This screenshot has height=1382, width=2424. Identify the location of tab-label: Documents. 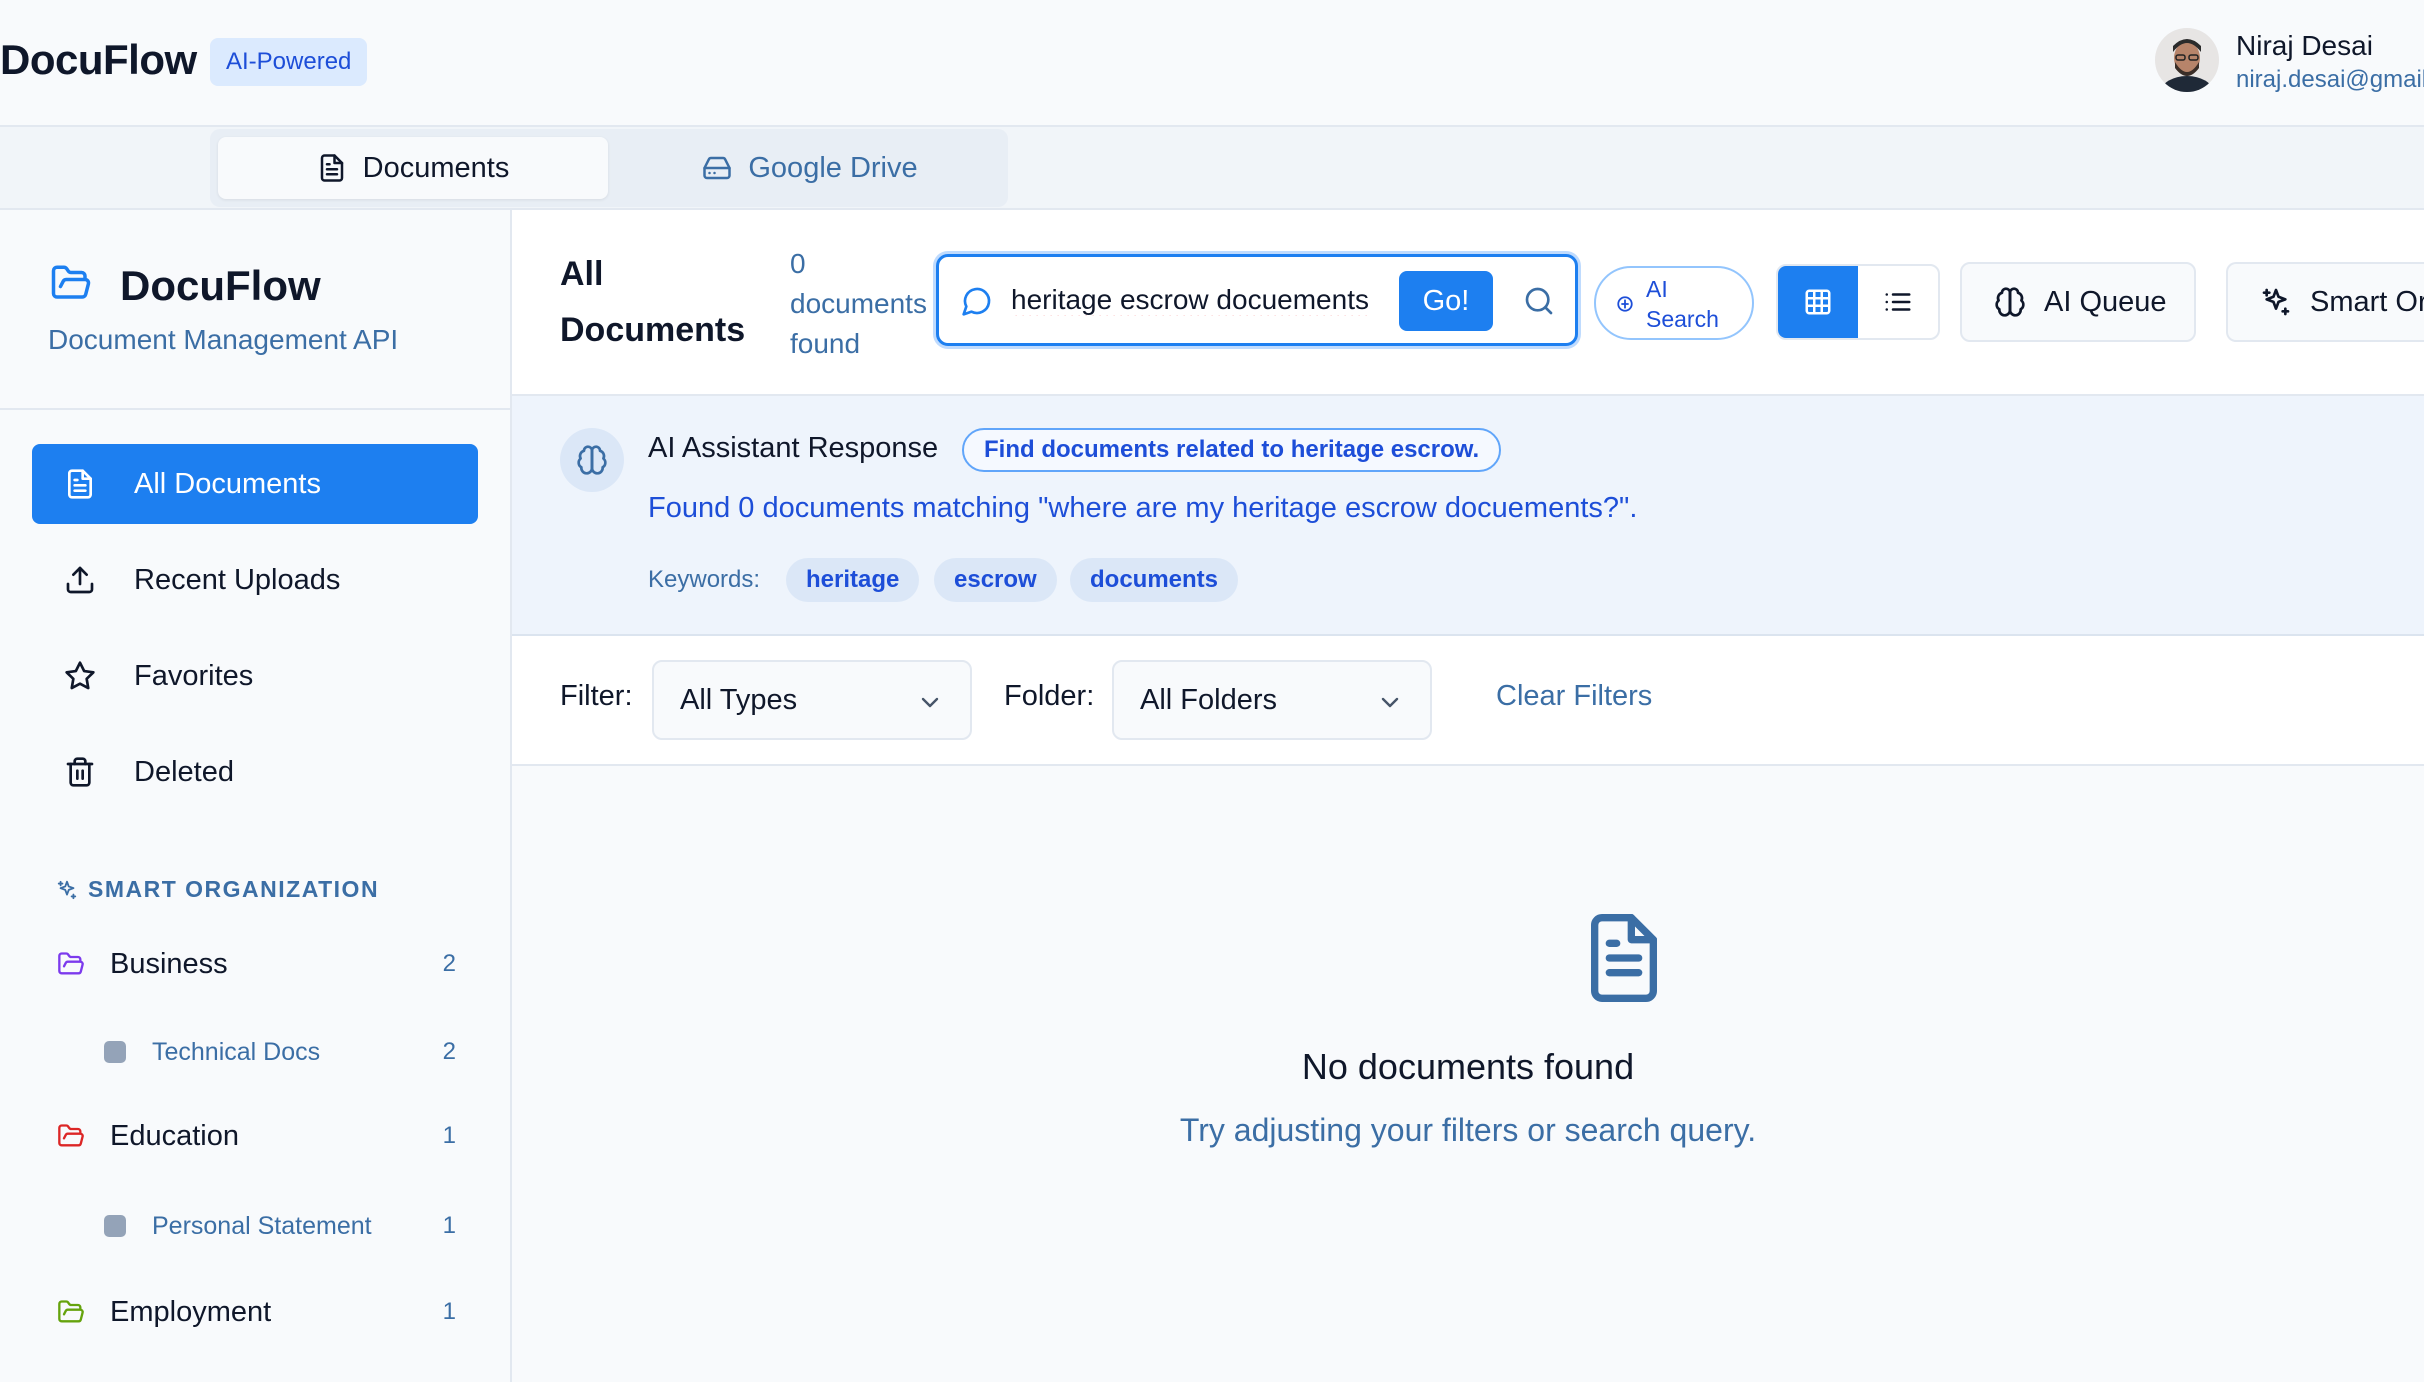
(436, 167).